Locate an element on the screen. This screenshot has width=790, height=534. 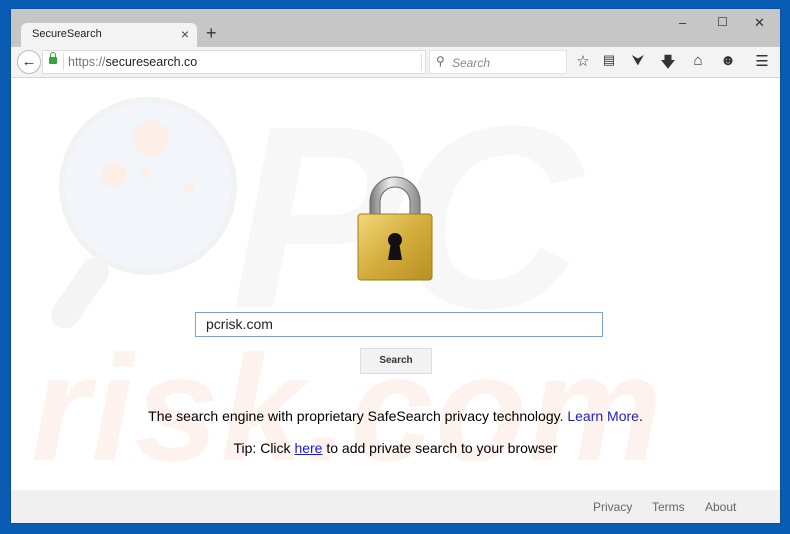
close-window-icon: ✕ is located at coordinates (759, 23).